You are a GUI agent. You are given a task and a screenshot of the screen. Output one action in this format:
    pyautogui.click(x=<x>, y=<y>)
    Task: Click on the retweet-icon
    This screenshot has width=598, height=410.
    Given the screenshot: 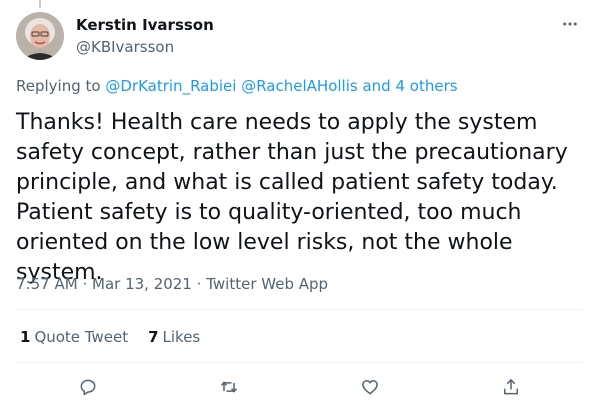 What is the action you would take?
    pyautogui.click(x=229, y=387)
    